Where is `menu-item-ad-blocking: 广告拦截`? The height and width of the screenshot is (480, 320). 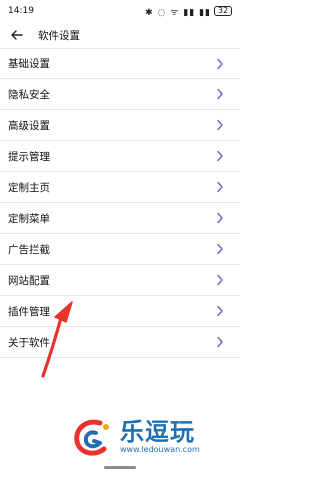 menu-item-ad-blocking: 广告拦截 is located at coordinates (120, 249).